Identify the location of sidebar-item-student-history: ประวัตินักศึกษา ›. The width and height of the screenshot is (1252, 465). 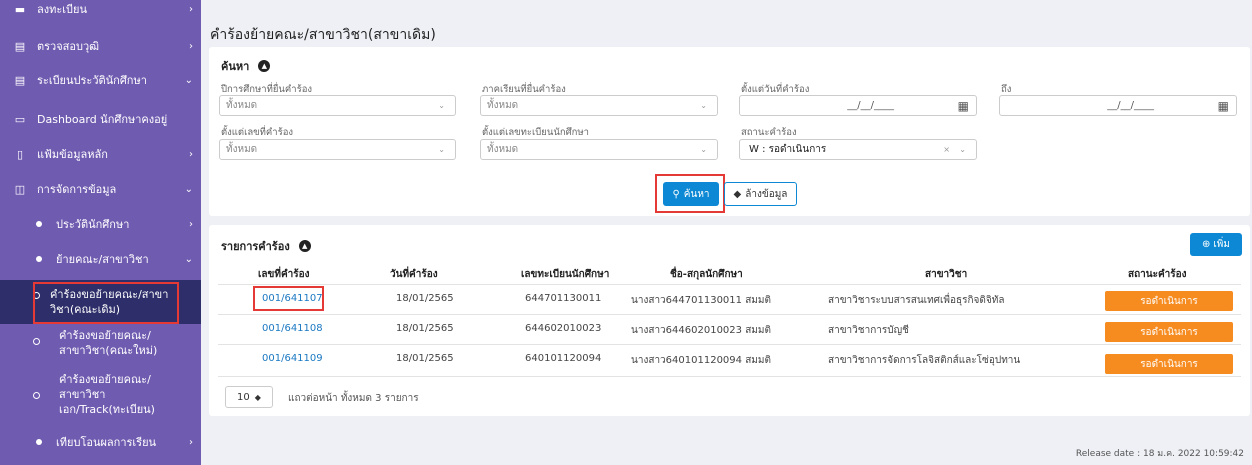
(100, 224).